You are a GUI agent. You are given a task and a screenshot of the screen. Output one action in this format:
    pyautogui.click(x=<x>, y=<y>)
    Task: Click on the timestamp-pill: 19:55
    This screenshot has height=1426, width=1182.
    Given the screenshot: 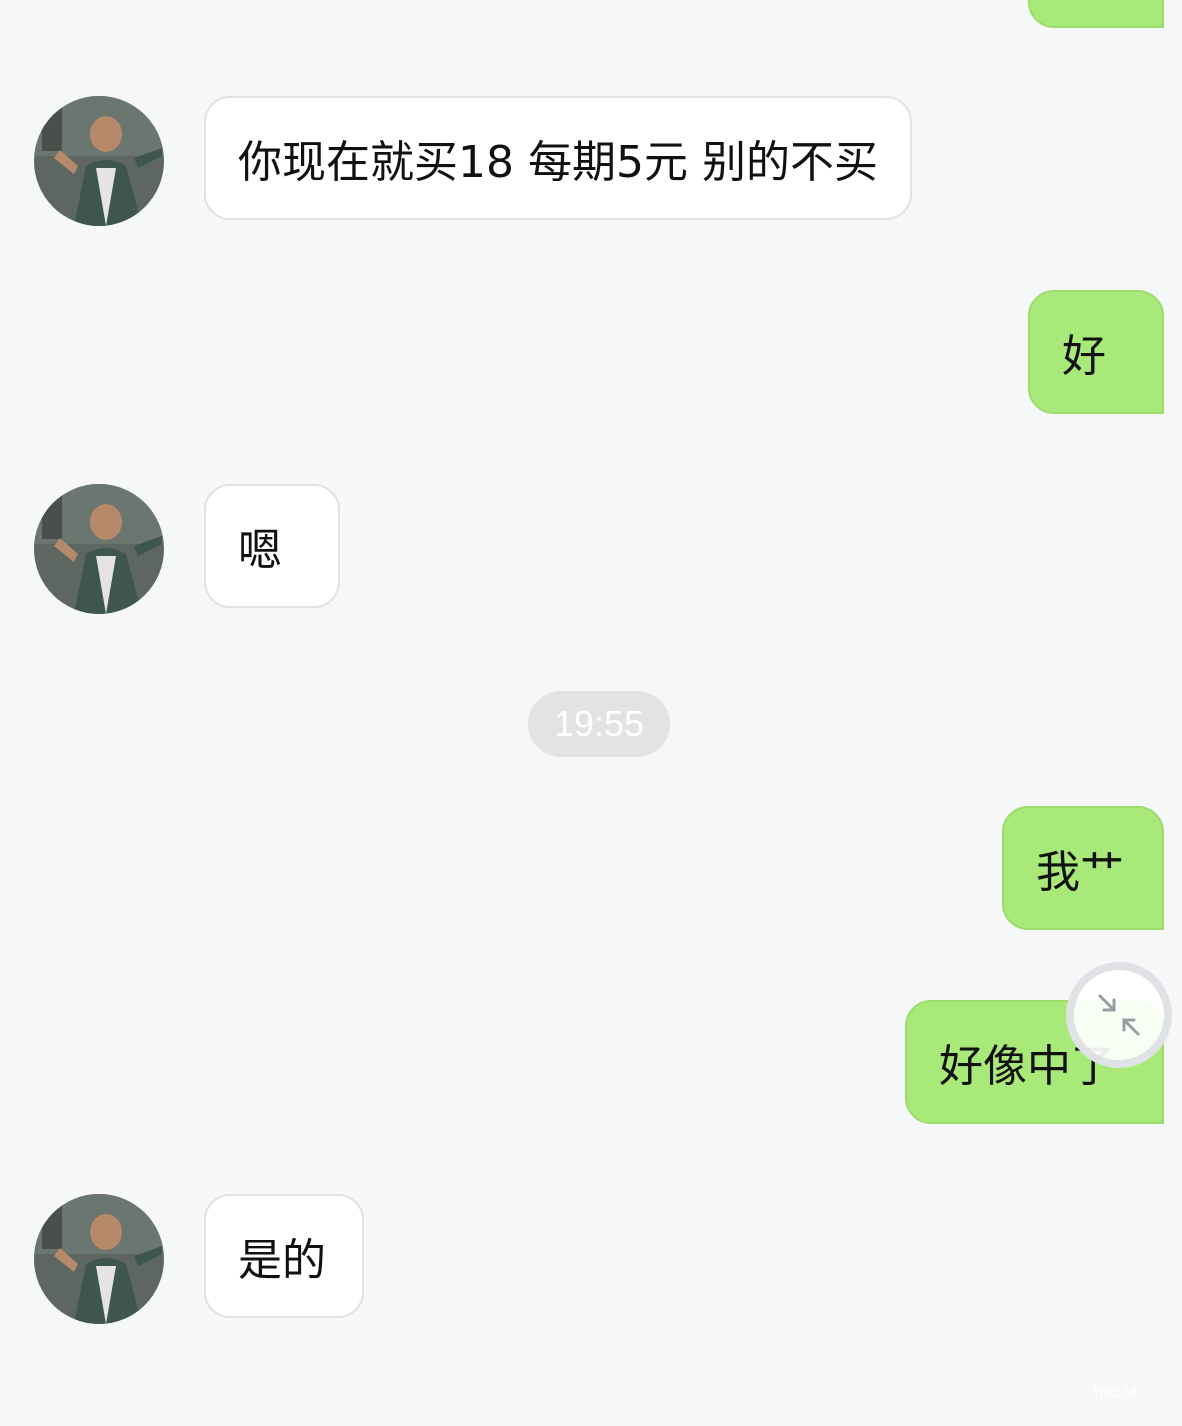 What is the action you would take?
    pyautogui.click(x=599, y=724)
    